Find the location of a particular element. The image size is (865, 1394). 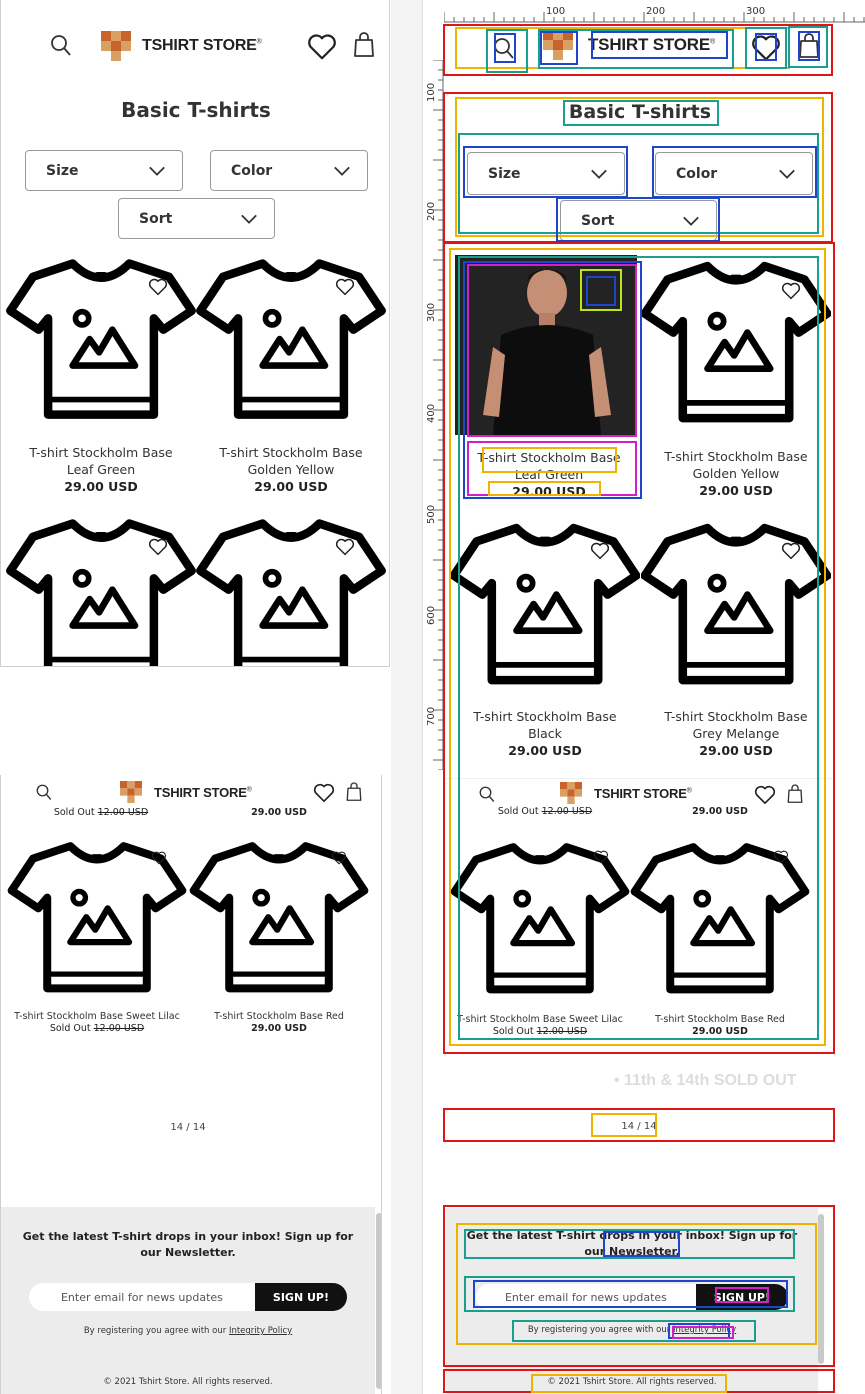

ruler-label: 500 is located at coordinates (431, 514).